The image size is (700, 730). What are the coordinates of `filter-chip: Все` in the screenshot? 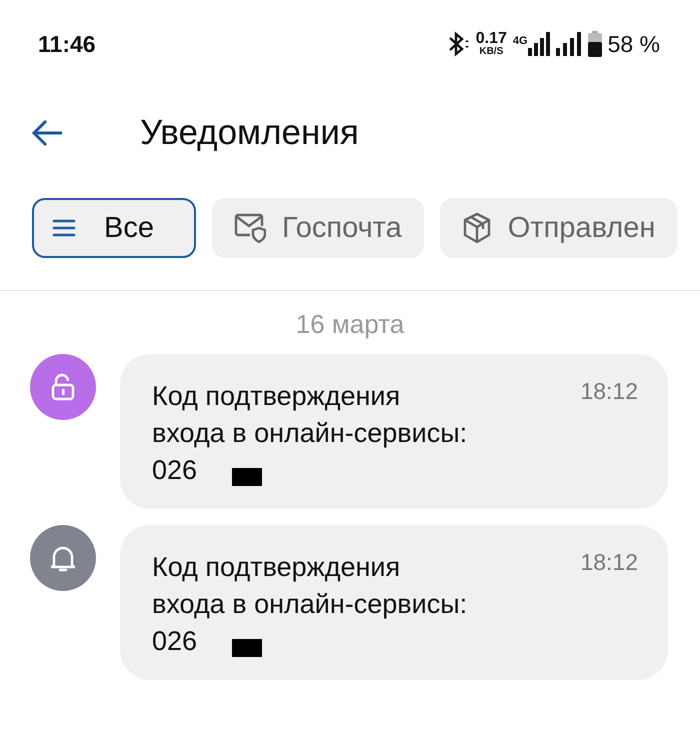 It's located at (114, 228).